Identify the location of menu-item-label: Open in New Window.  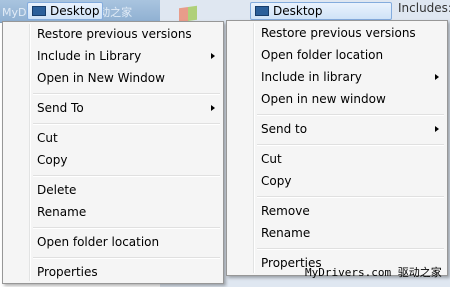
(101, 78).